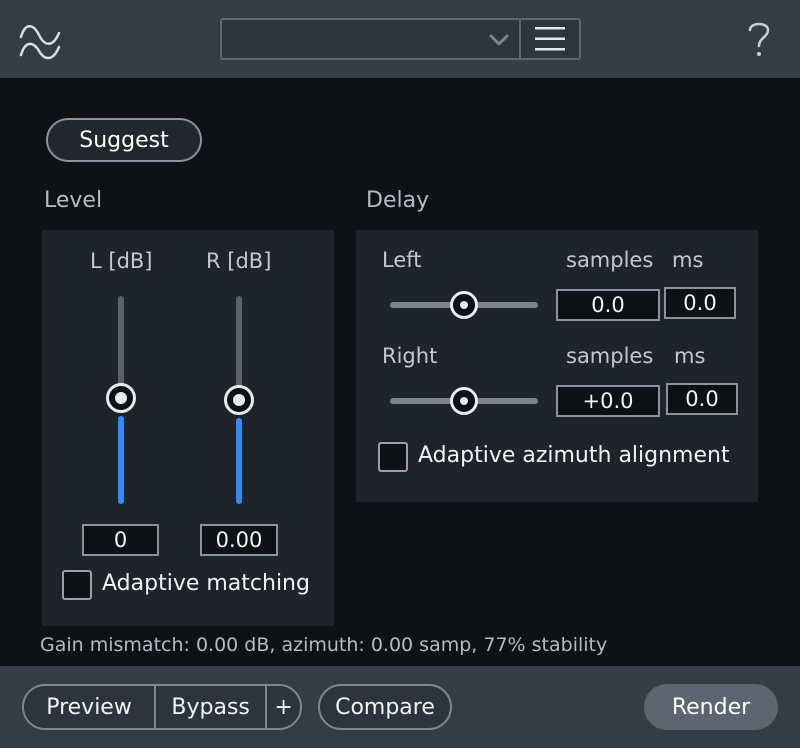 The image size is (800, 748). Describe the element at coordinates (608, 305) in the screenshot. I see `delay-left-samples-input: 0.0` at that location.